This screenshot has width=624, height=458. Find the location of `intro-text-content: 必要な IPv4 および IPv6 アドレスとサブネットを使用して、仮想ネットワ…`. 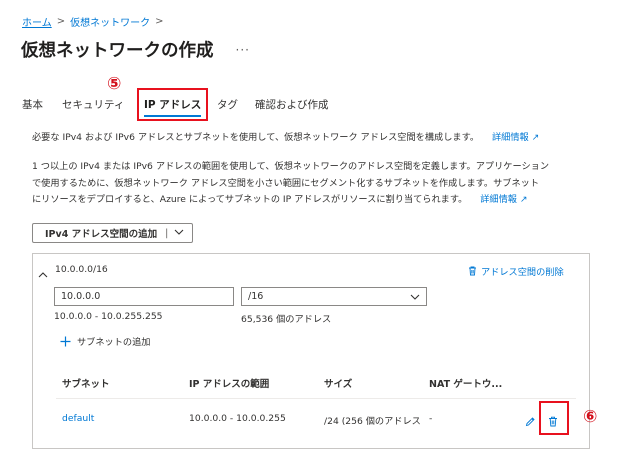

intro-text-content: 必要な IPv4 および IPv6 アドレスとサブネットを使用して、仮想ネットワ… is located at coordinates (256, 137).